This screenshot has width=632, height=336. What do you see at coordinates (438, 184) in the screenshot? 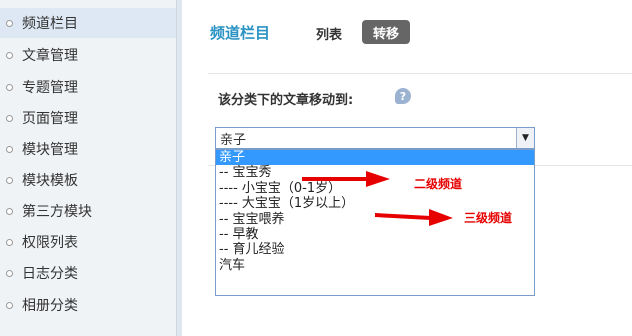
I see `annotation-level2: 二级频道` at bounding box center [438, 184].